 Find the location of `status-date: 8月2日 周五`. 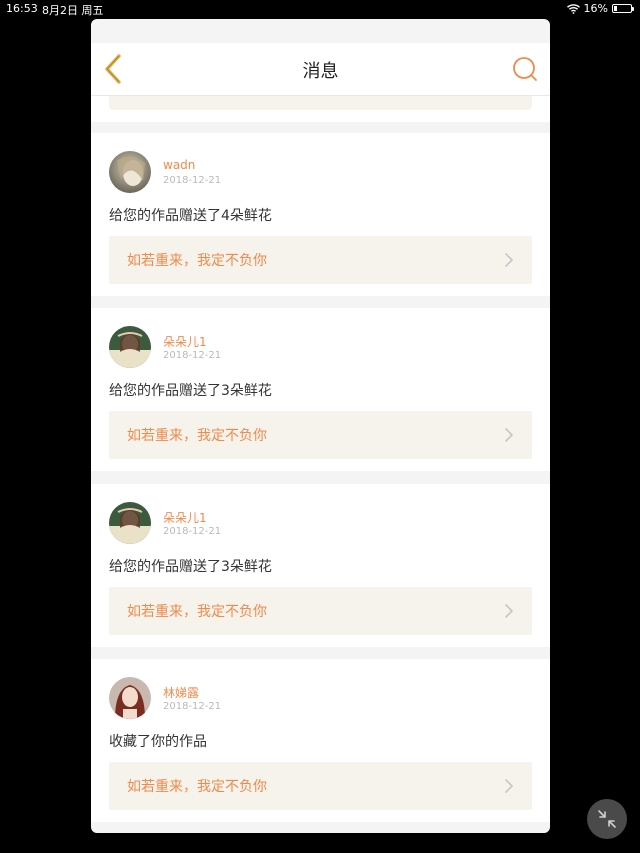

status-date: 8月2日 周五 is located at coordinates (73, 10).